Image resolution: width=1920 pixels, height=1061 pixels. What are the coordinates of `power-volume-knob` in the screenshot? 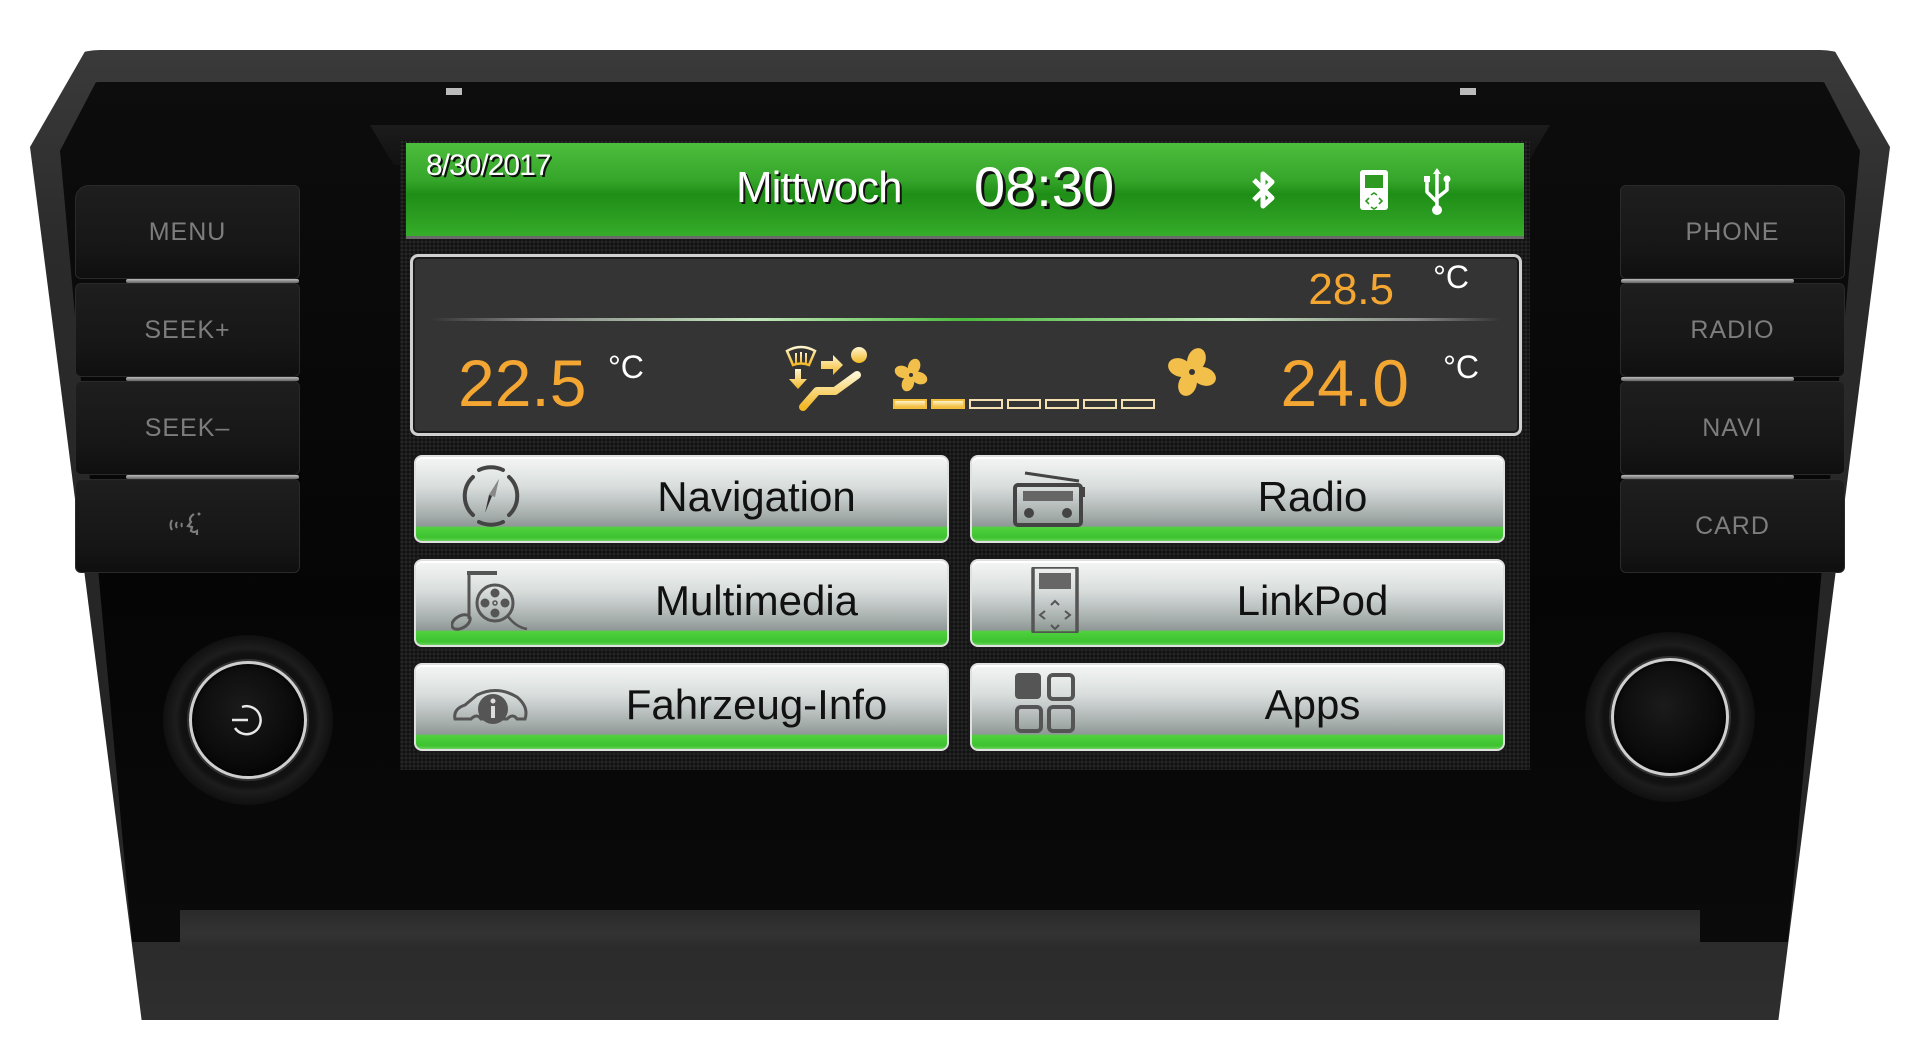 It's located at (248, 720).